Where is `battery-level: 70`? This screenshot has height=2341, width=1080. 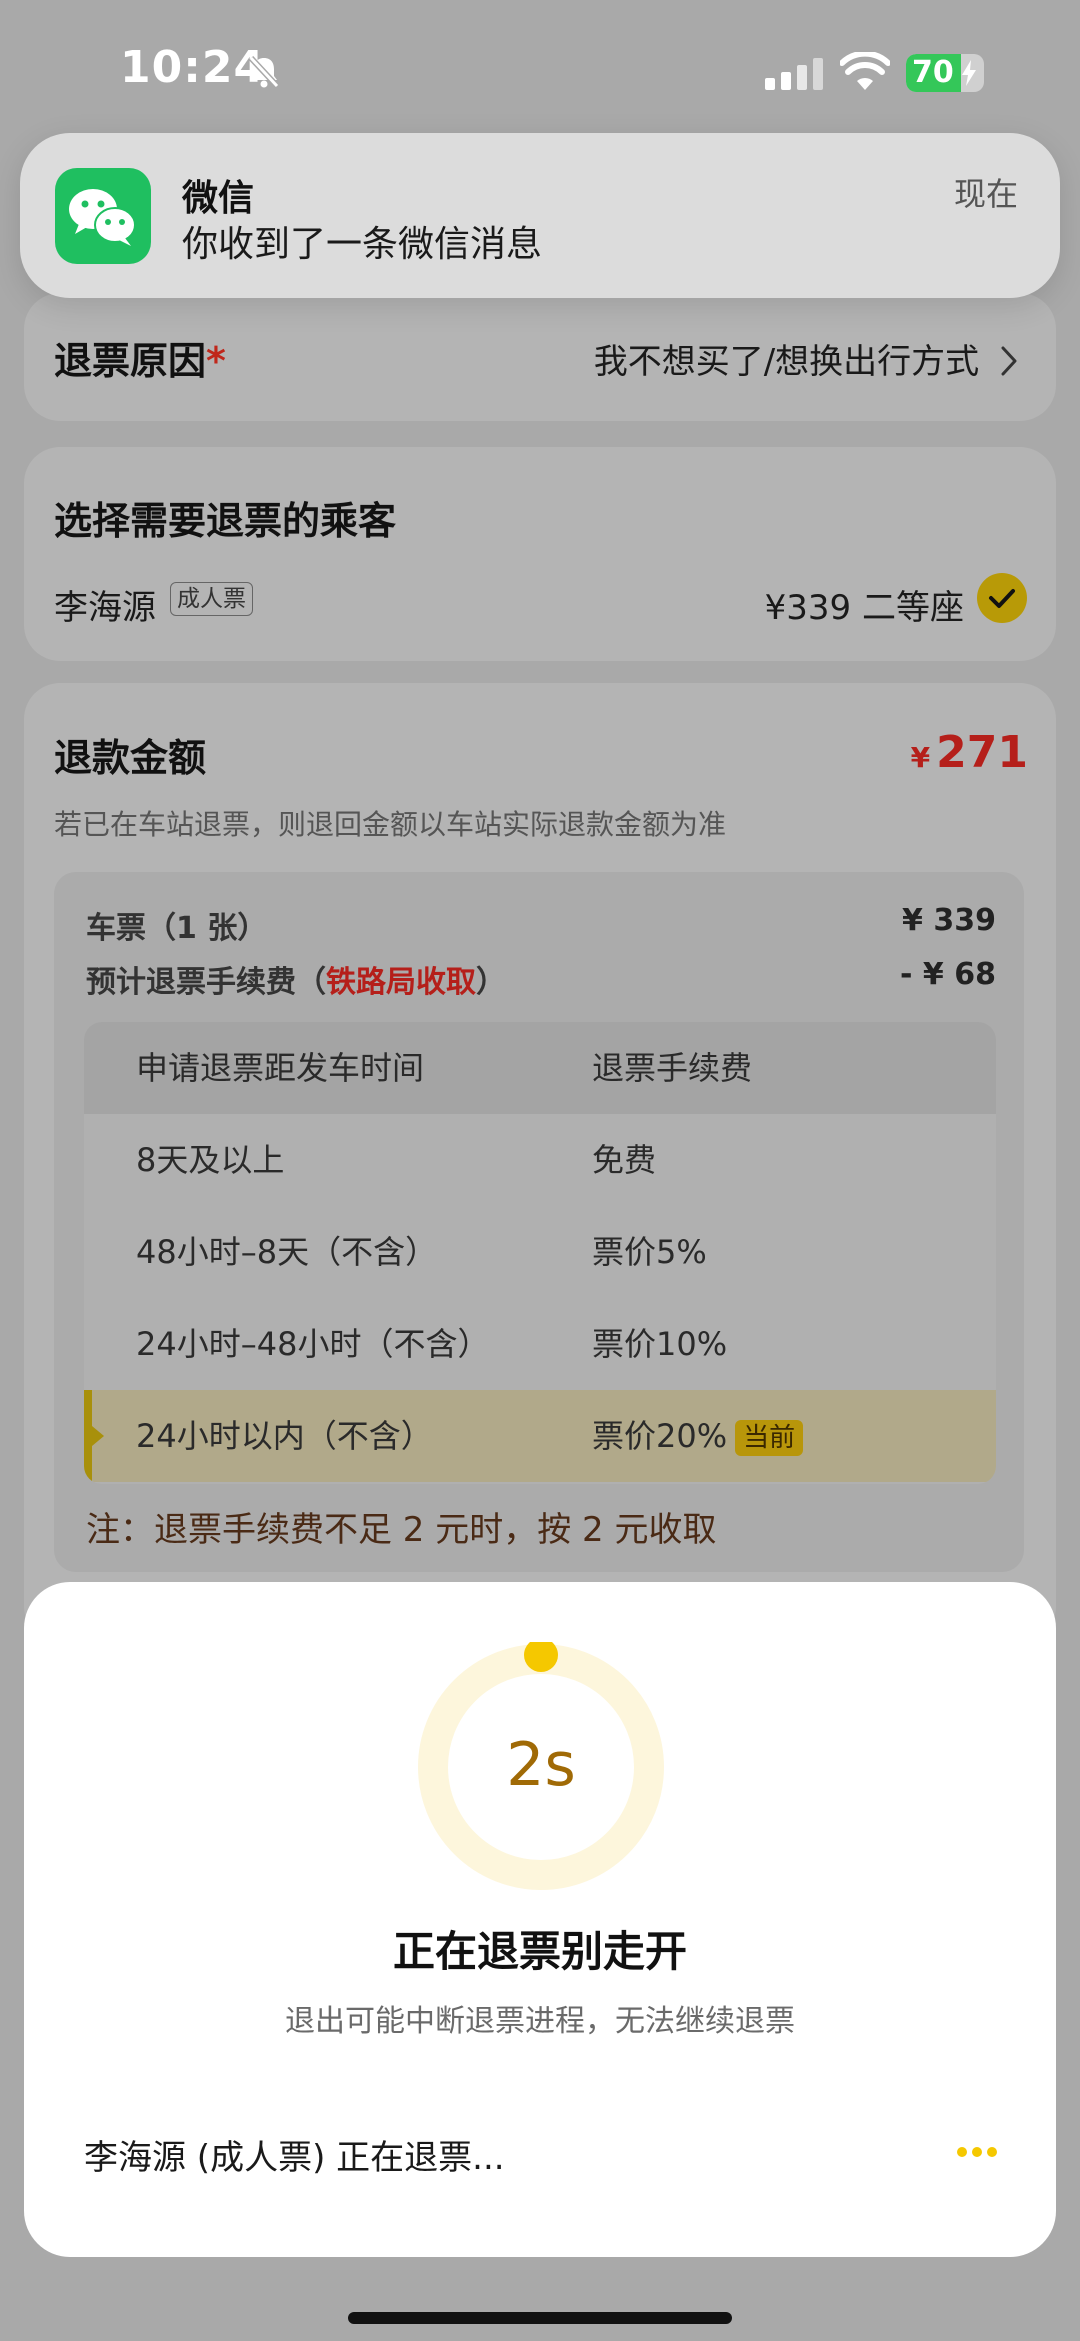 battery-level: 70 is located at coordinates (933, 72).